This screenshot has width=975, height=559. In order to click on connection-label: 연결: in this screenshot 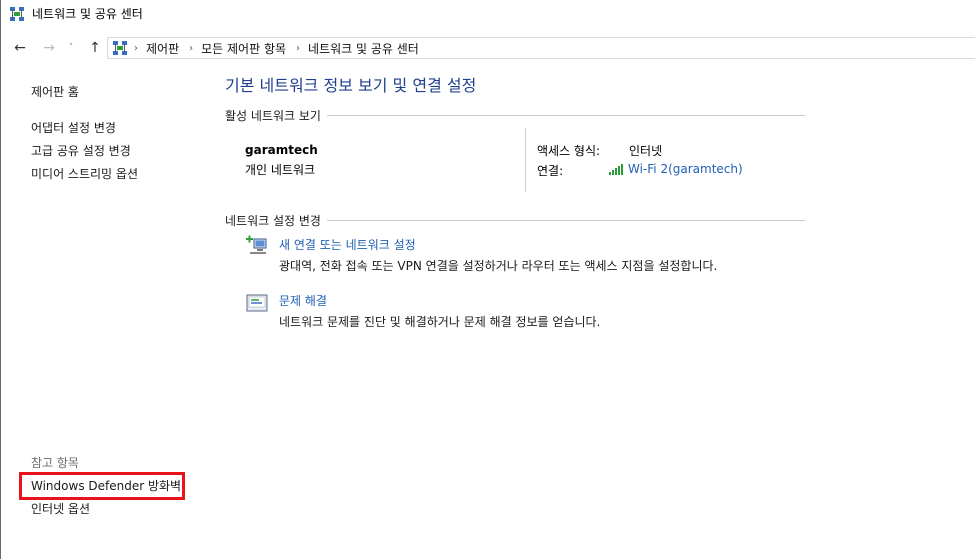, I will do `click(550, 171)`.